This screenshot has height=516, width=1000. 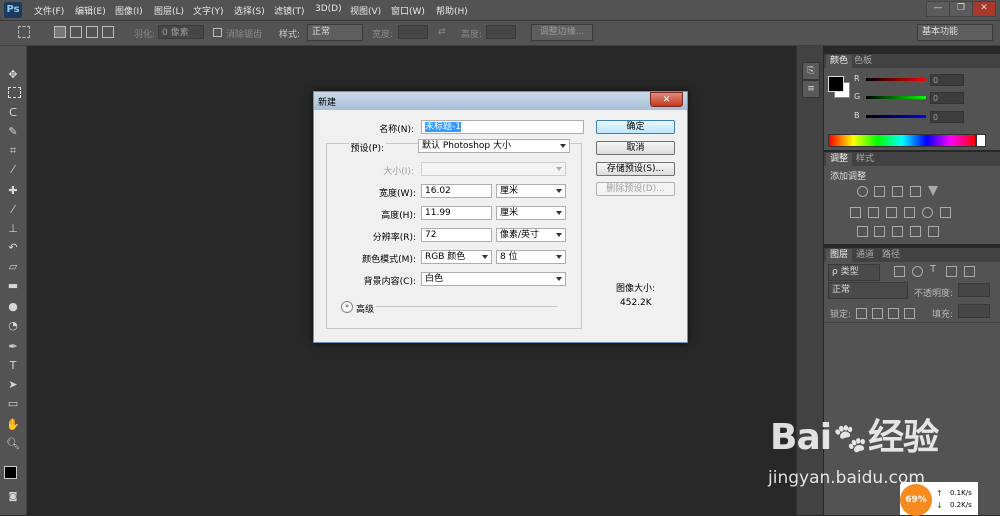 I want to click on invert-icon, so click(x=862, y=231).